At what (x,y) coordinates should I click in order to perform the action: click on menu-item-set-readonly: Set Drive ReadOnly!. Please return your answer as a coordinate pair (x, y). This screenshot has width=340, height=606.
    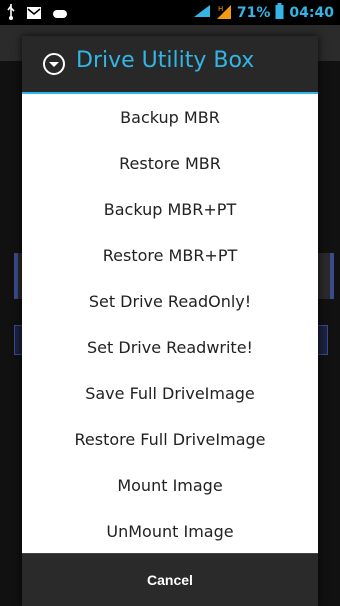
    Looking at the image, I should click on (170, 301).